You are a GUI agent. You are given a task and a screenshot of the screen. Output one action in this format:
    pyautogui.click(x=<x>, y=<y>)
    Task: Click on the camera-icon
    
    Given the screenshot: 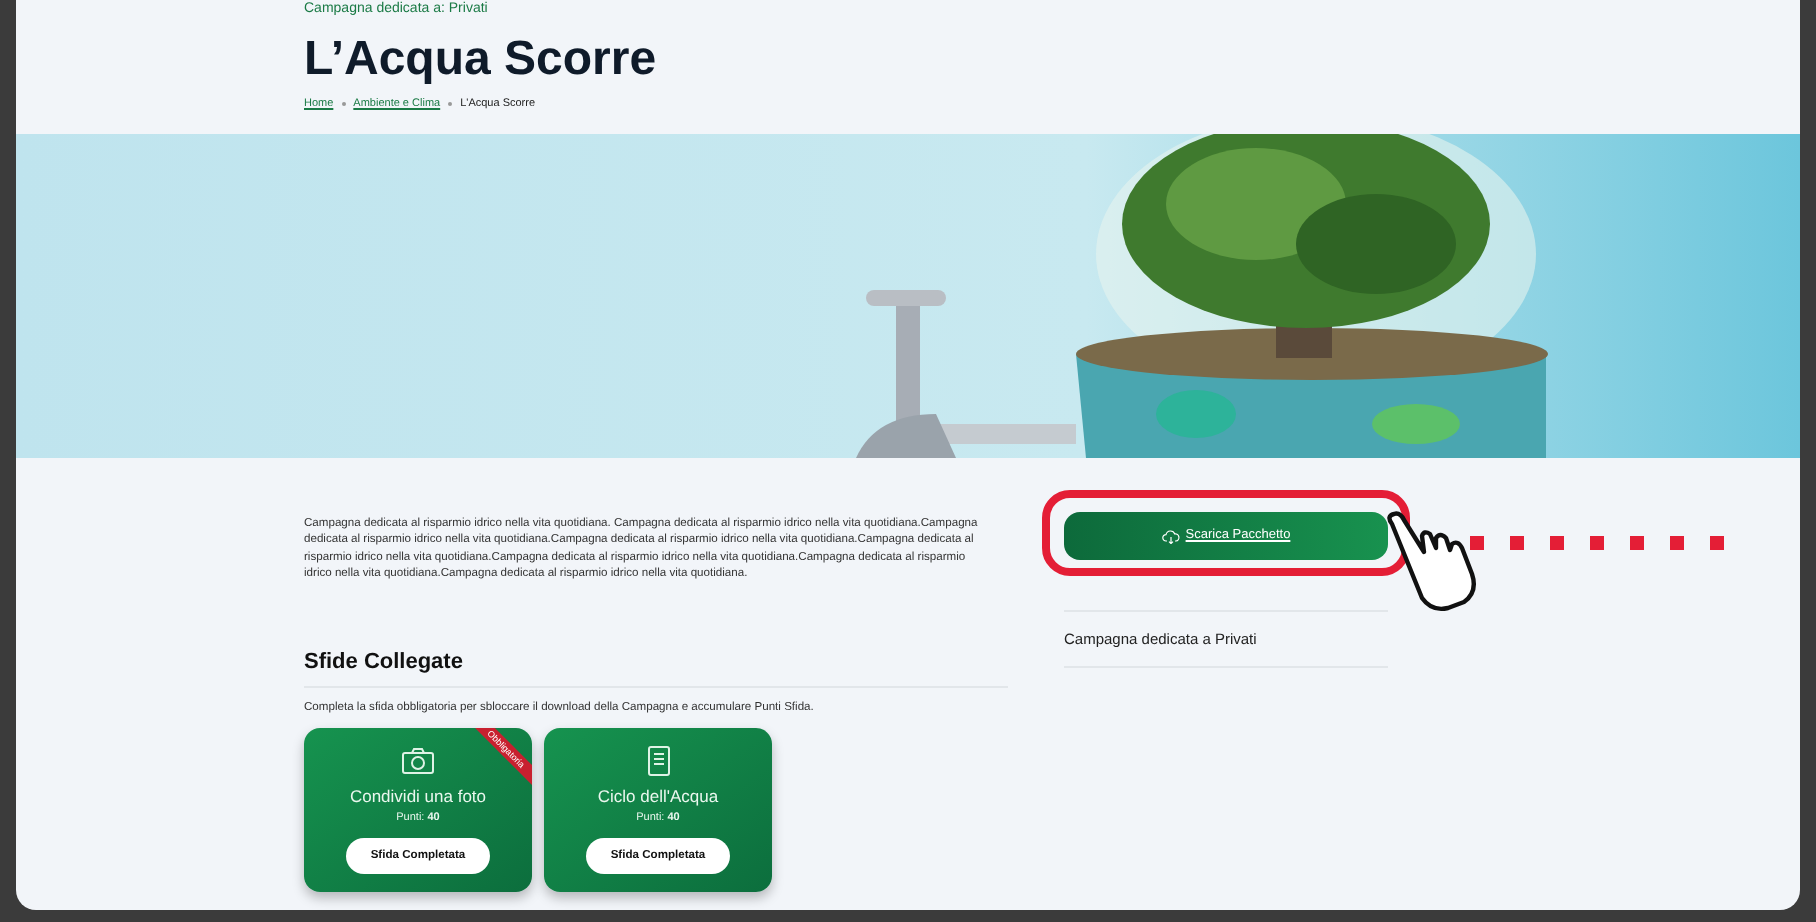 What is the action you would take?
    pyautogui.click(x=418, y=761)
    